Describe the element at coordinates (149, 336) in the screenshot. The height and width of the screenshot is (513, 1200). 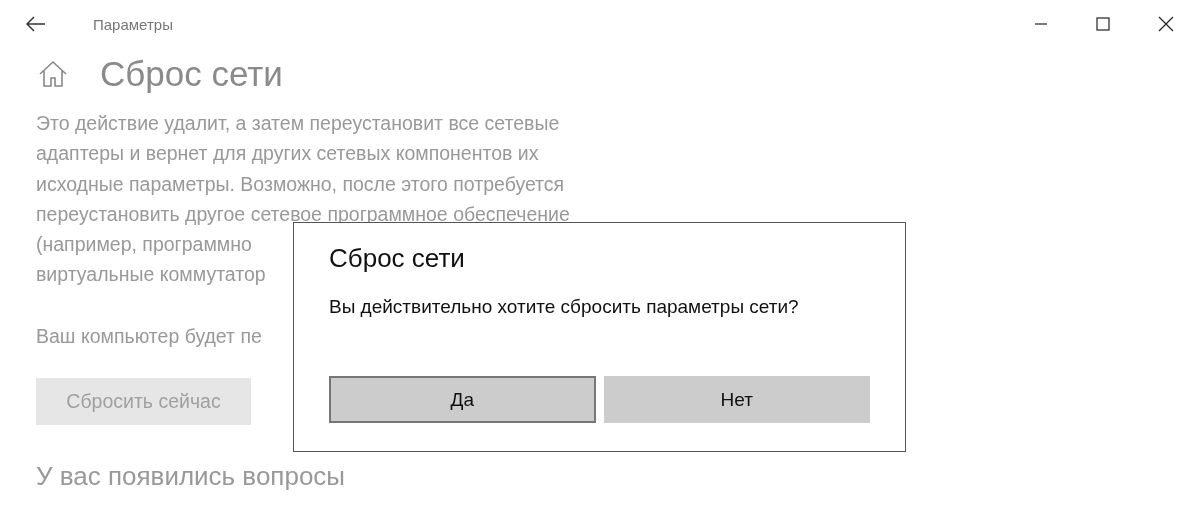
I see `note-text: Ваш компьютер будет пе` at that location.